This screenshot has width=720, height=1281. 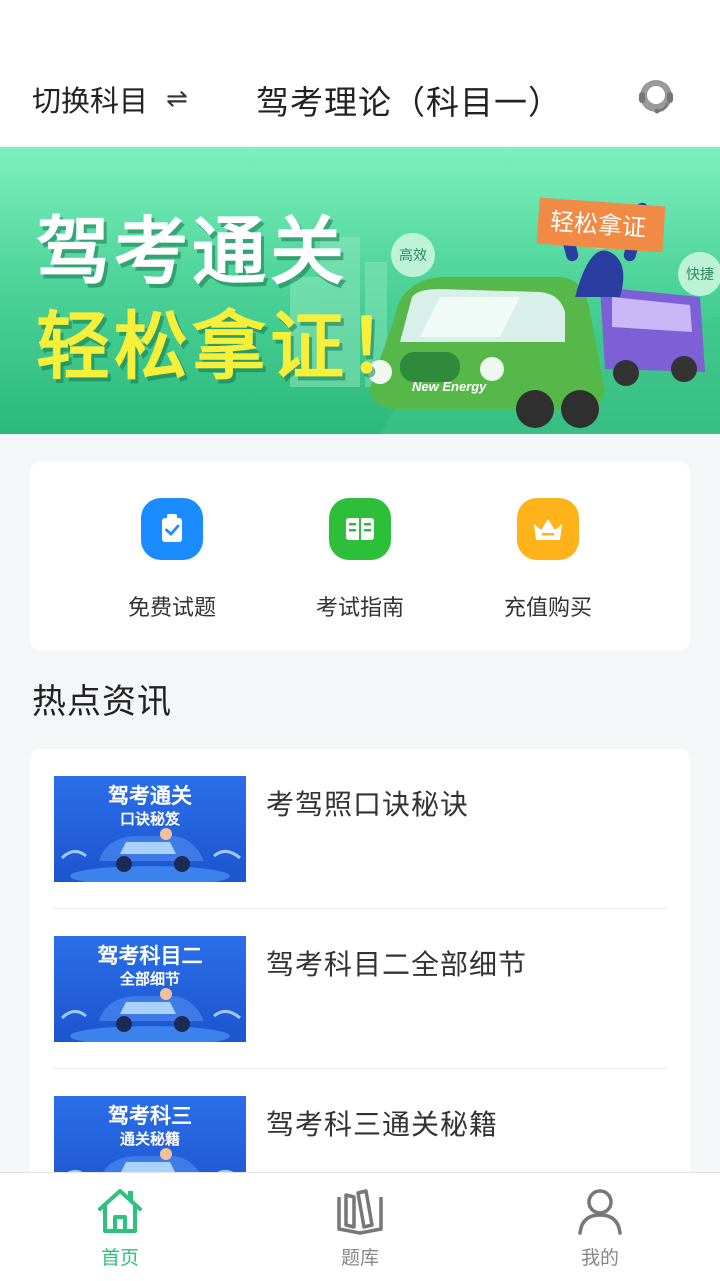 I want to click on switch-subject-button: 切换科目 ⇌, so click(x=110, y=99).